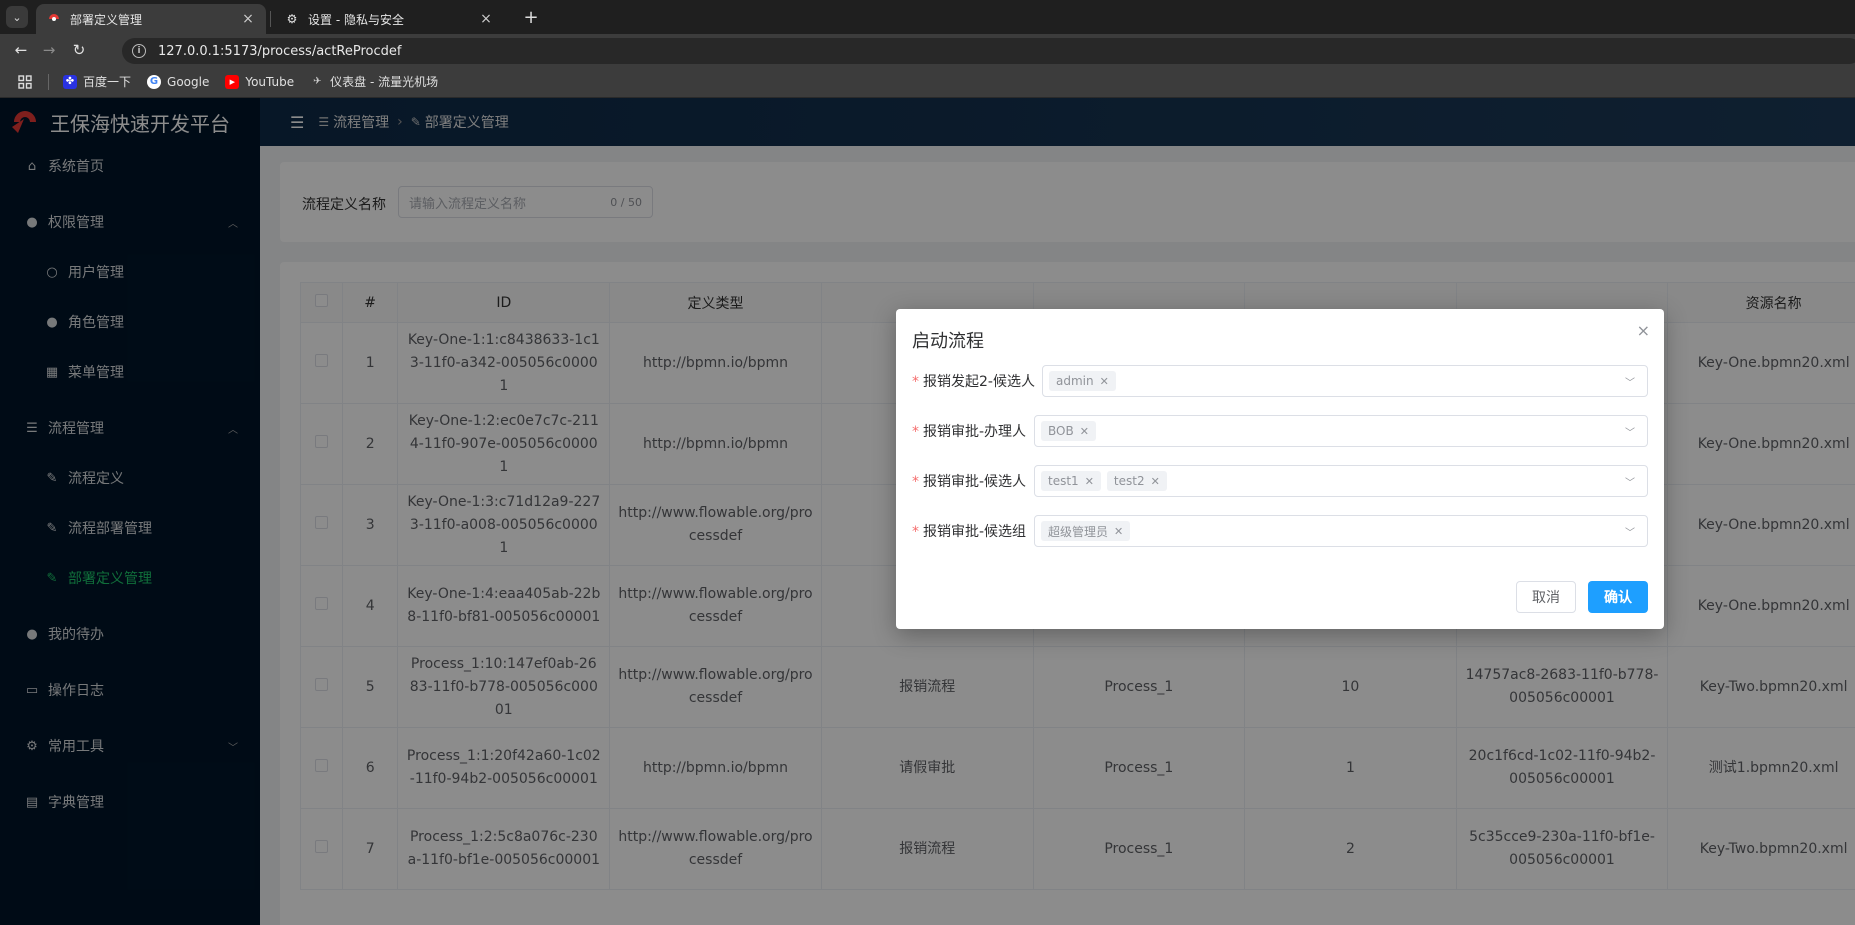 This screenshot has width=1855, height=925. What do you see at coordinates (107, 82) in the screenshot?
I see `bookmark-label: 百度一下` at bounding box center [107, 82].